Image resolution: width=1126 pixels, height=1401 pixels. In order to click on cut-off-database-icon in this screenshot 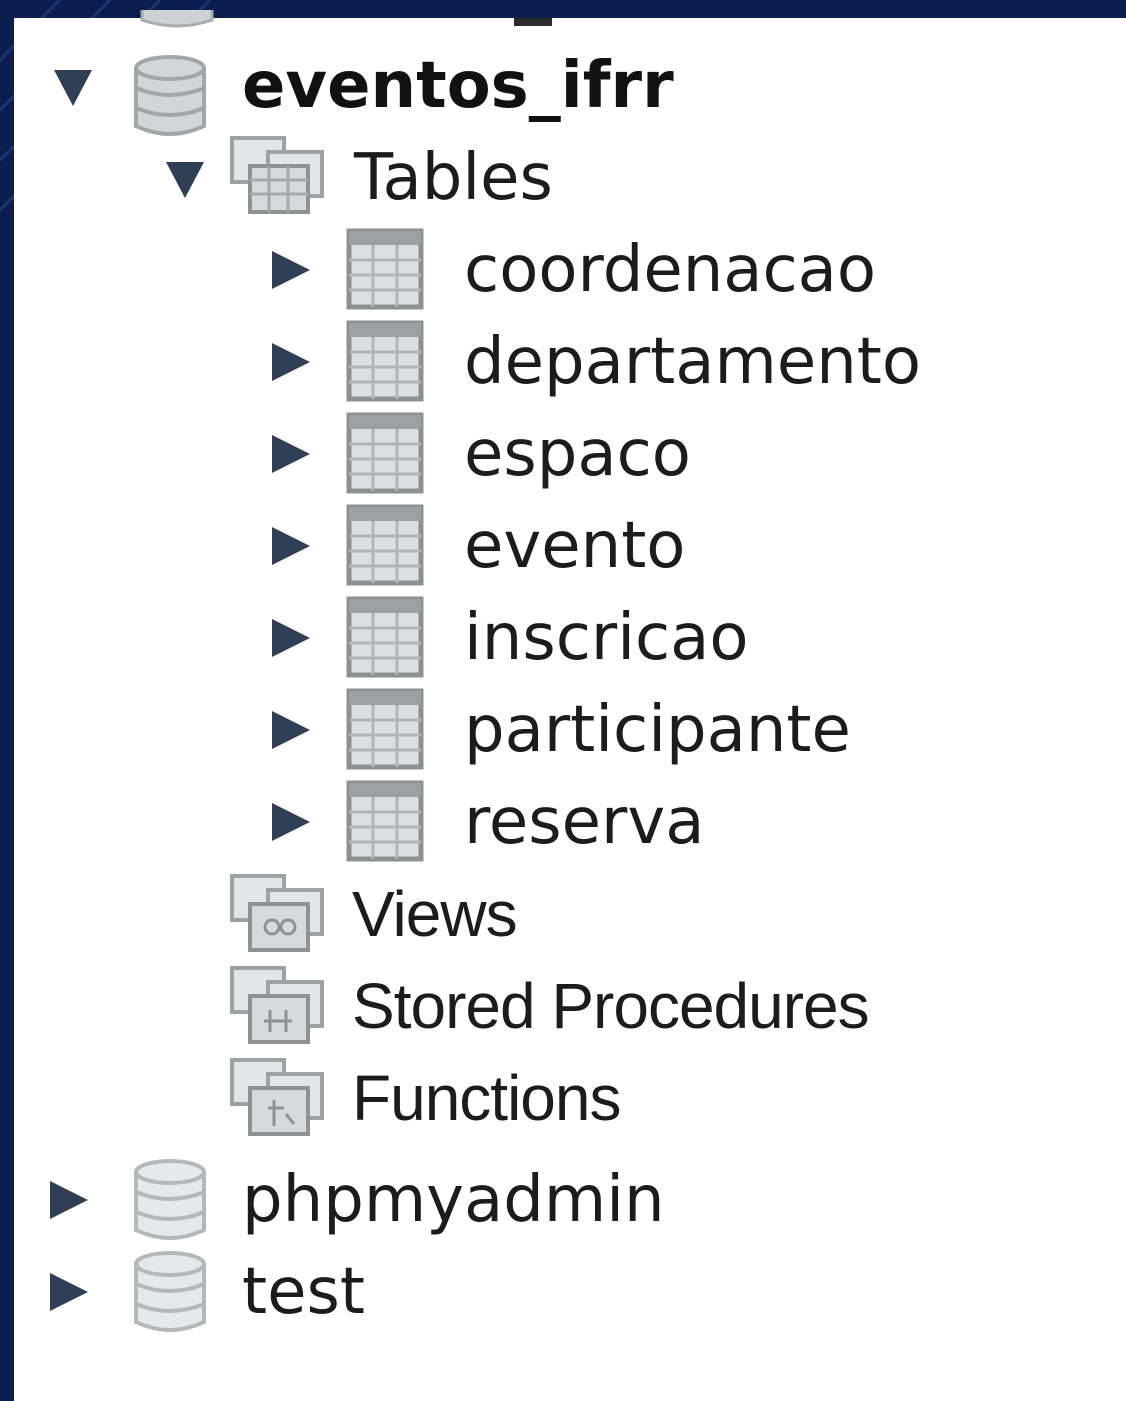, I will do `click(177, 19)`.